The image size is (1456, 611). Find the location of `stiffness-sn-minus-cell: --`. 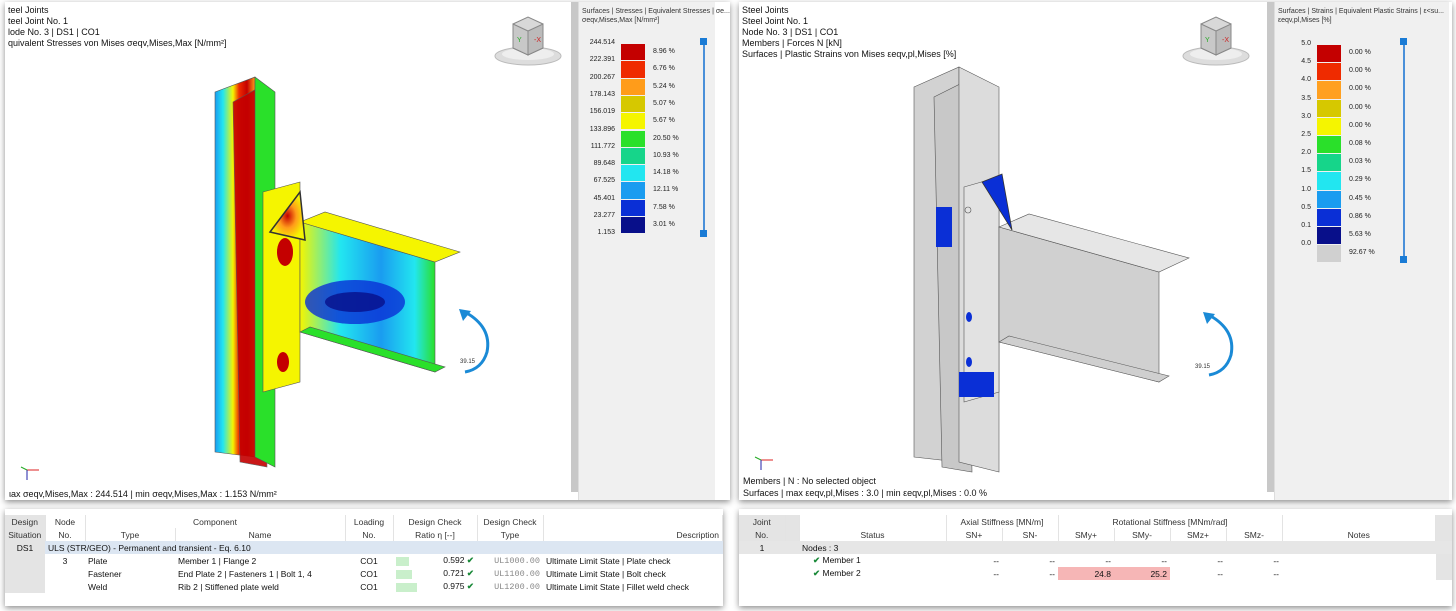

stiffness-sn-minus-cell: -- is located at coordinates (1052, 560).